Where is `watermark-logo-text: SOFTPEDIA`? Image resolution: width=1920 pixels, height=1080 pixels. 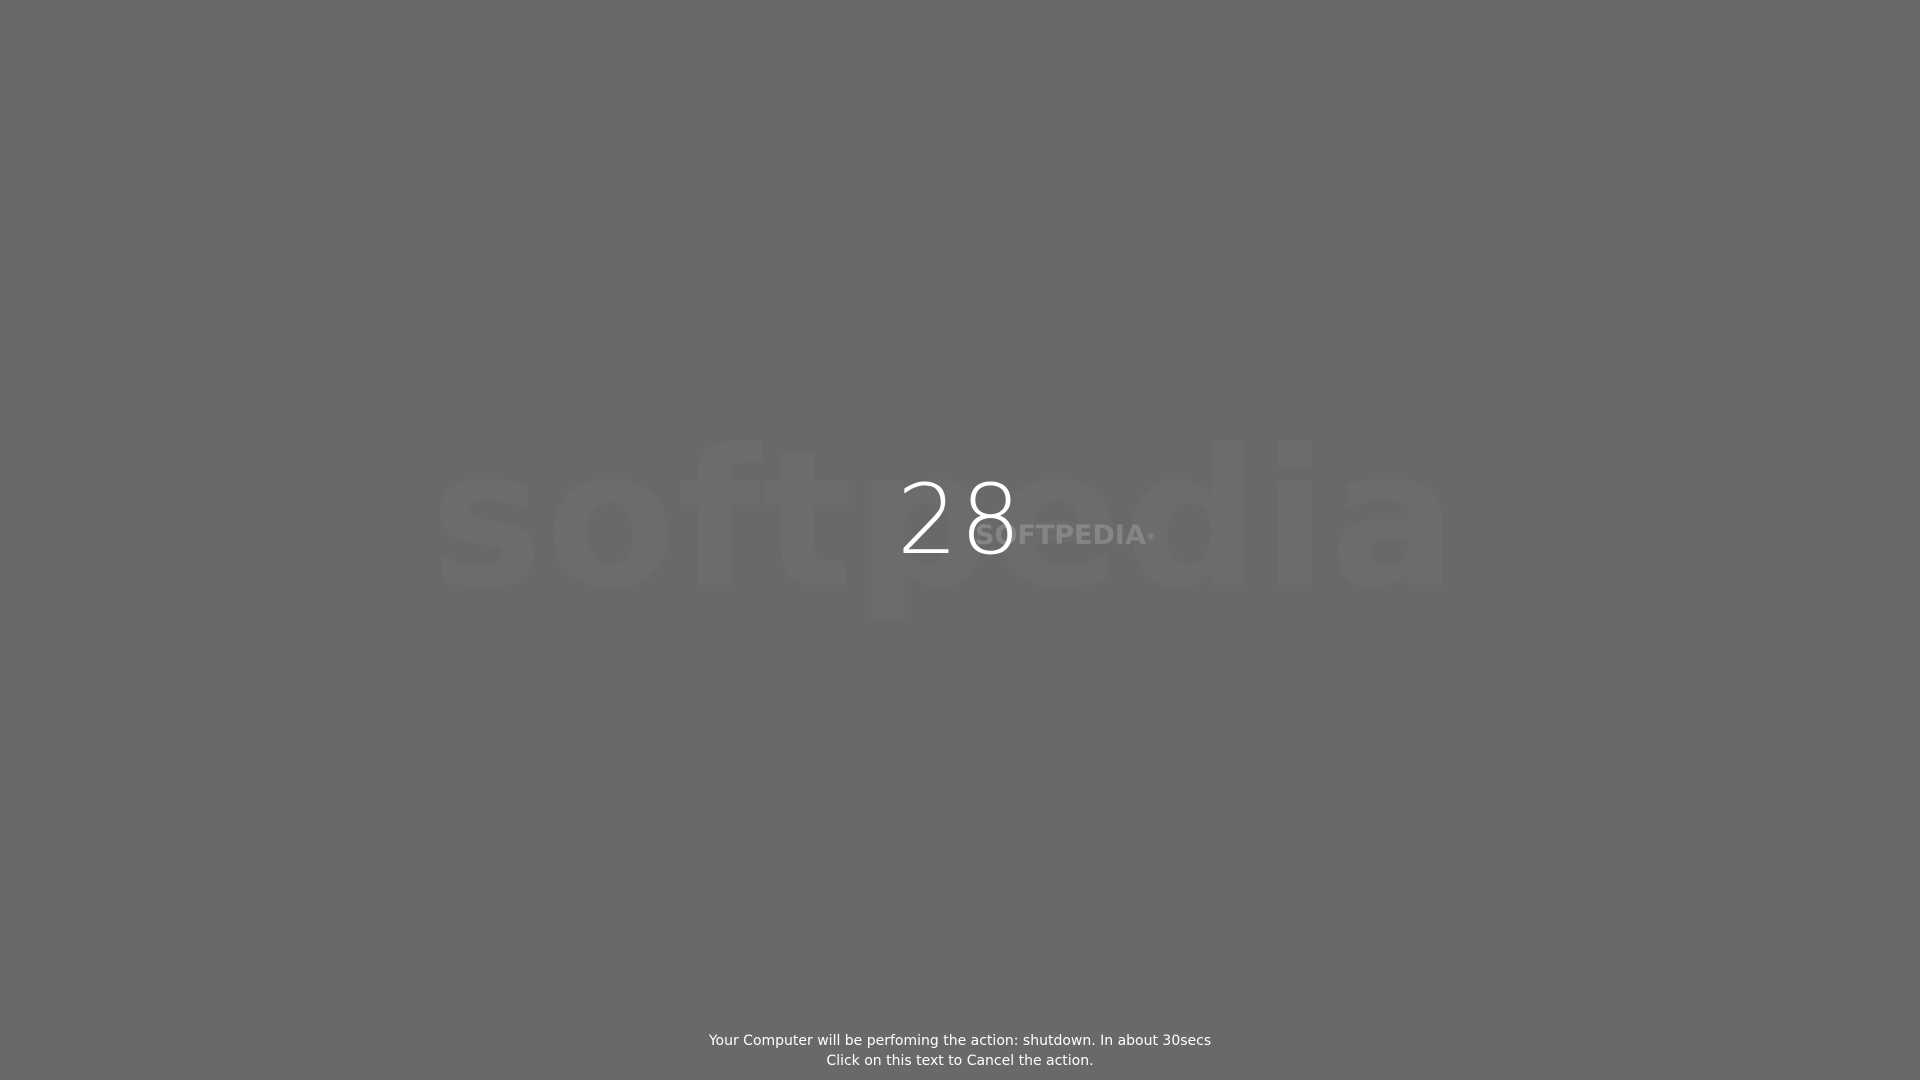 watermark-logo-text: SOFTPEDIA is located at coordinates (1060, 535).